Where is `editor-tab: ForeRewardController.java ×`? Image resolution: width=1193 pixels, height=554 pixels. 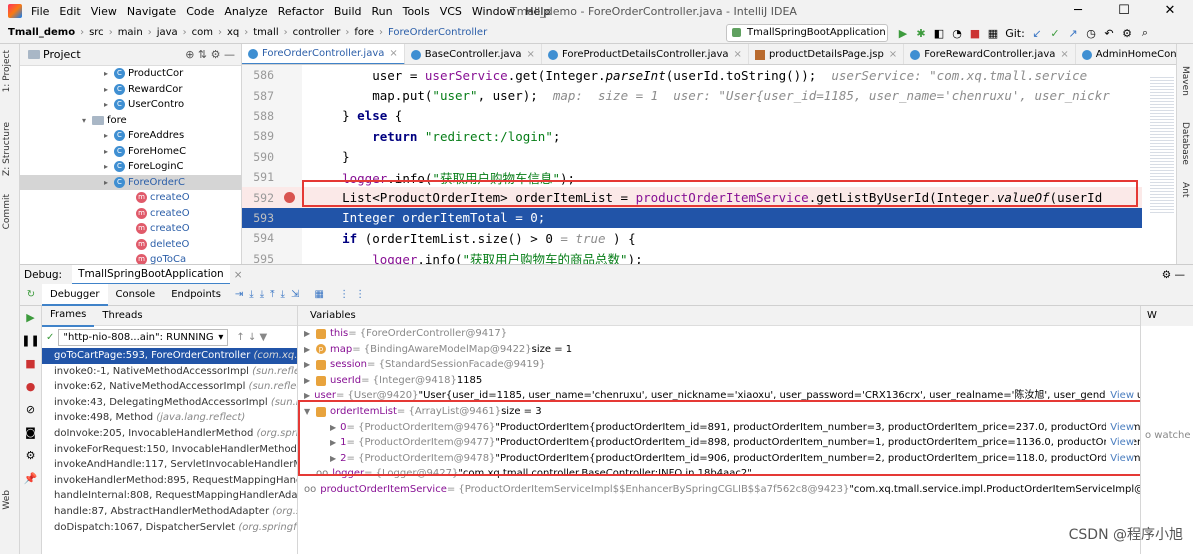
editor-tab: ForeRewardController.java × is located at coordinates (990, 54).